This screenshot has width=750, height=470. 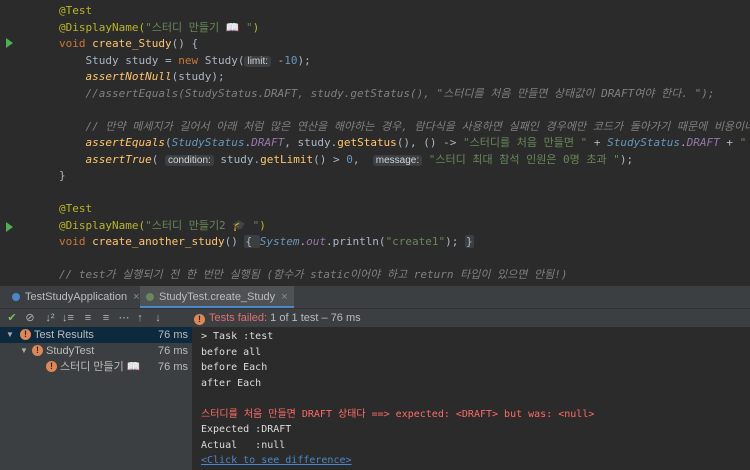 What do you see at coordinates (729, 142) in the screenshot?
I see `code-token: +` at bounding box center [729, 142].